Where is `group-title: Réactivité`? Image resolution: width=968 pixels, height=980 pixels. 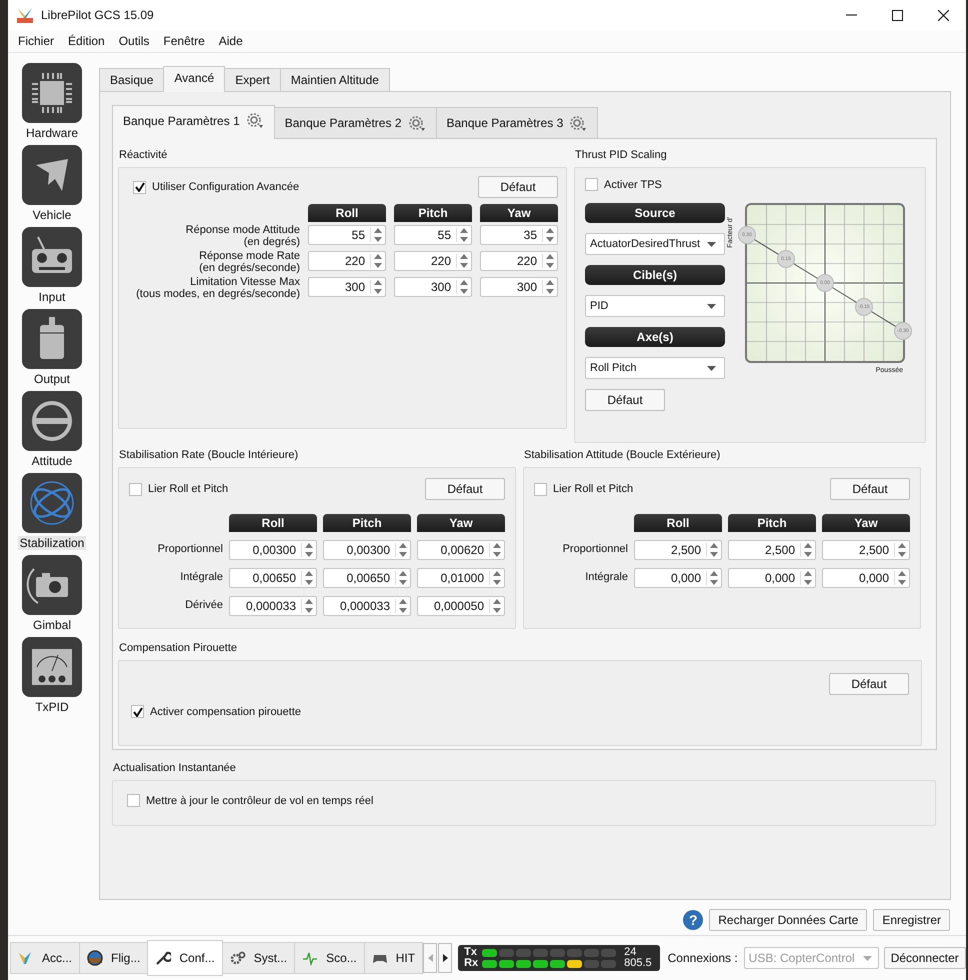
group-title: Réactivité is located at coordinates (143, 156).